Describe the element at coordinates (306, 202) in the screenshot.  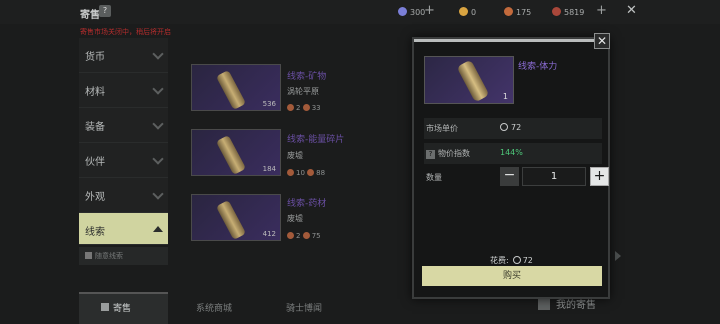
I see `listing-name: 线索-药材` at that location.